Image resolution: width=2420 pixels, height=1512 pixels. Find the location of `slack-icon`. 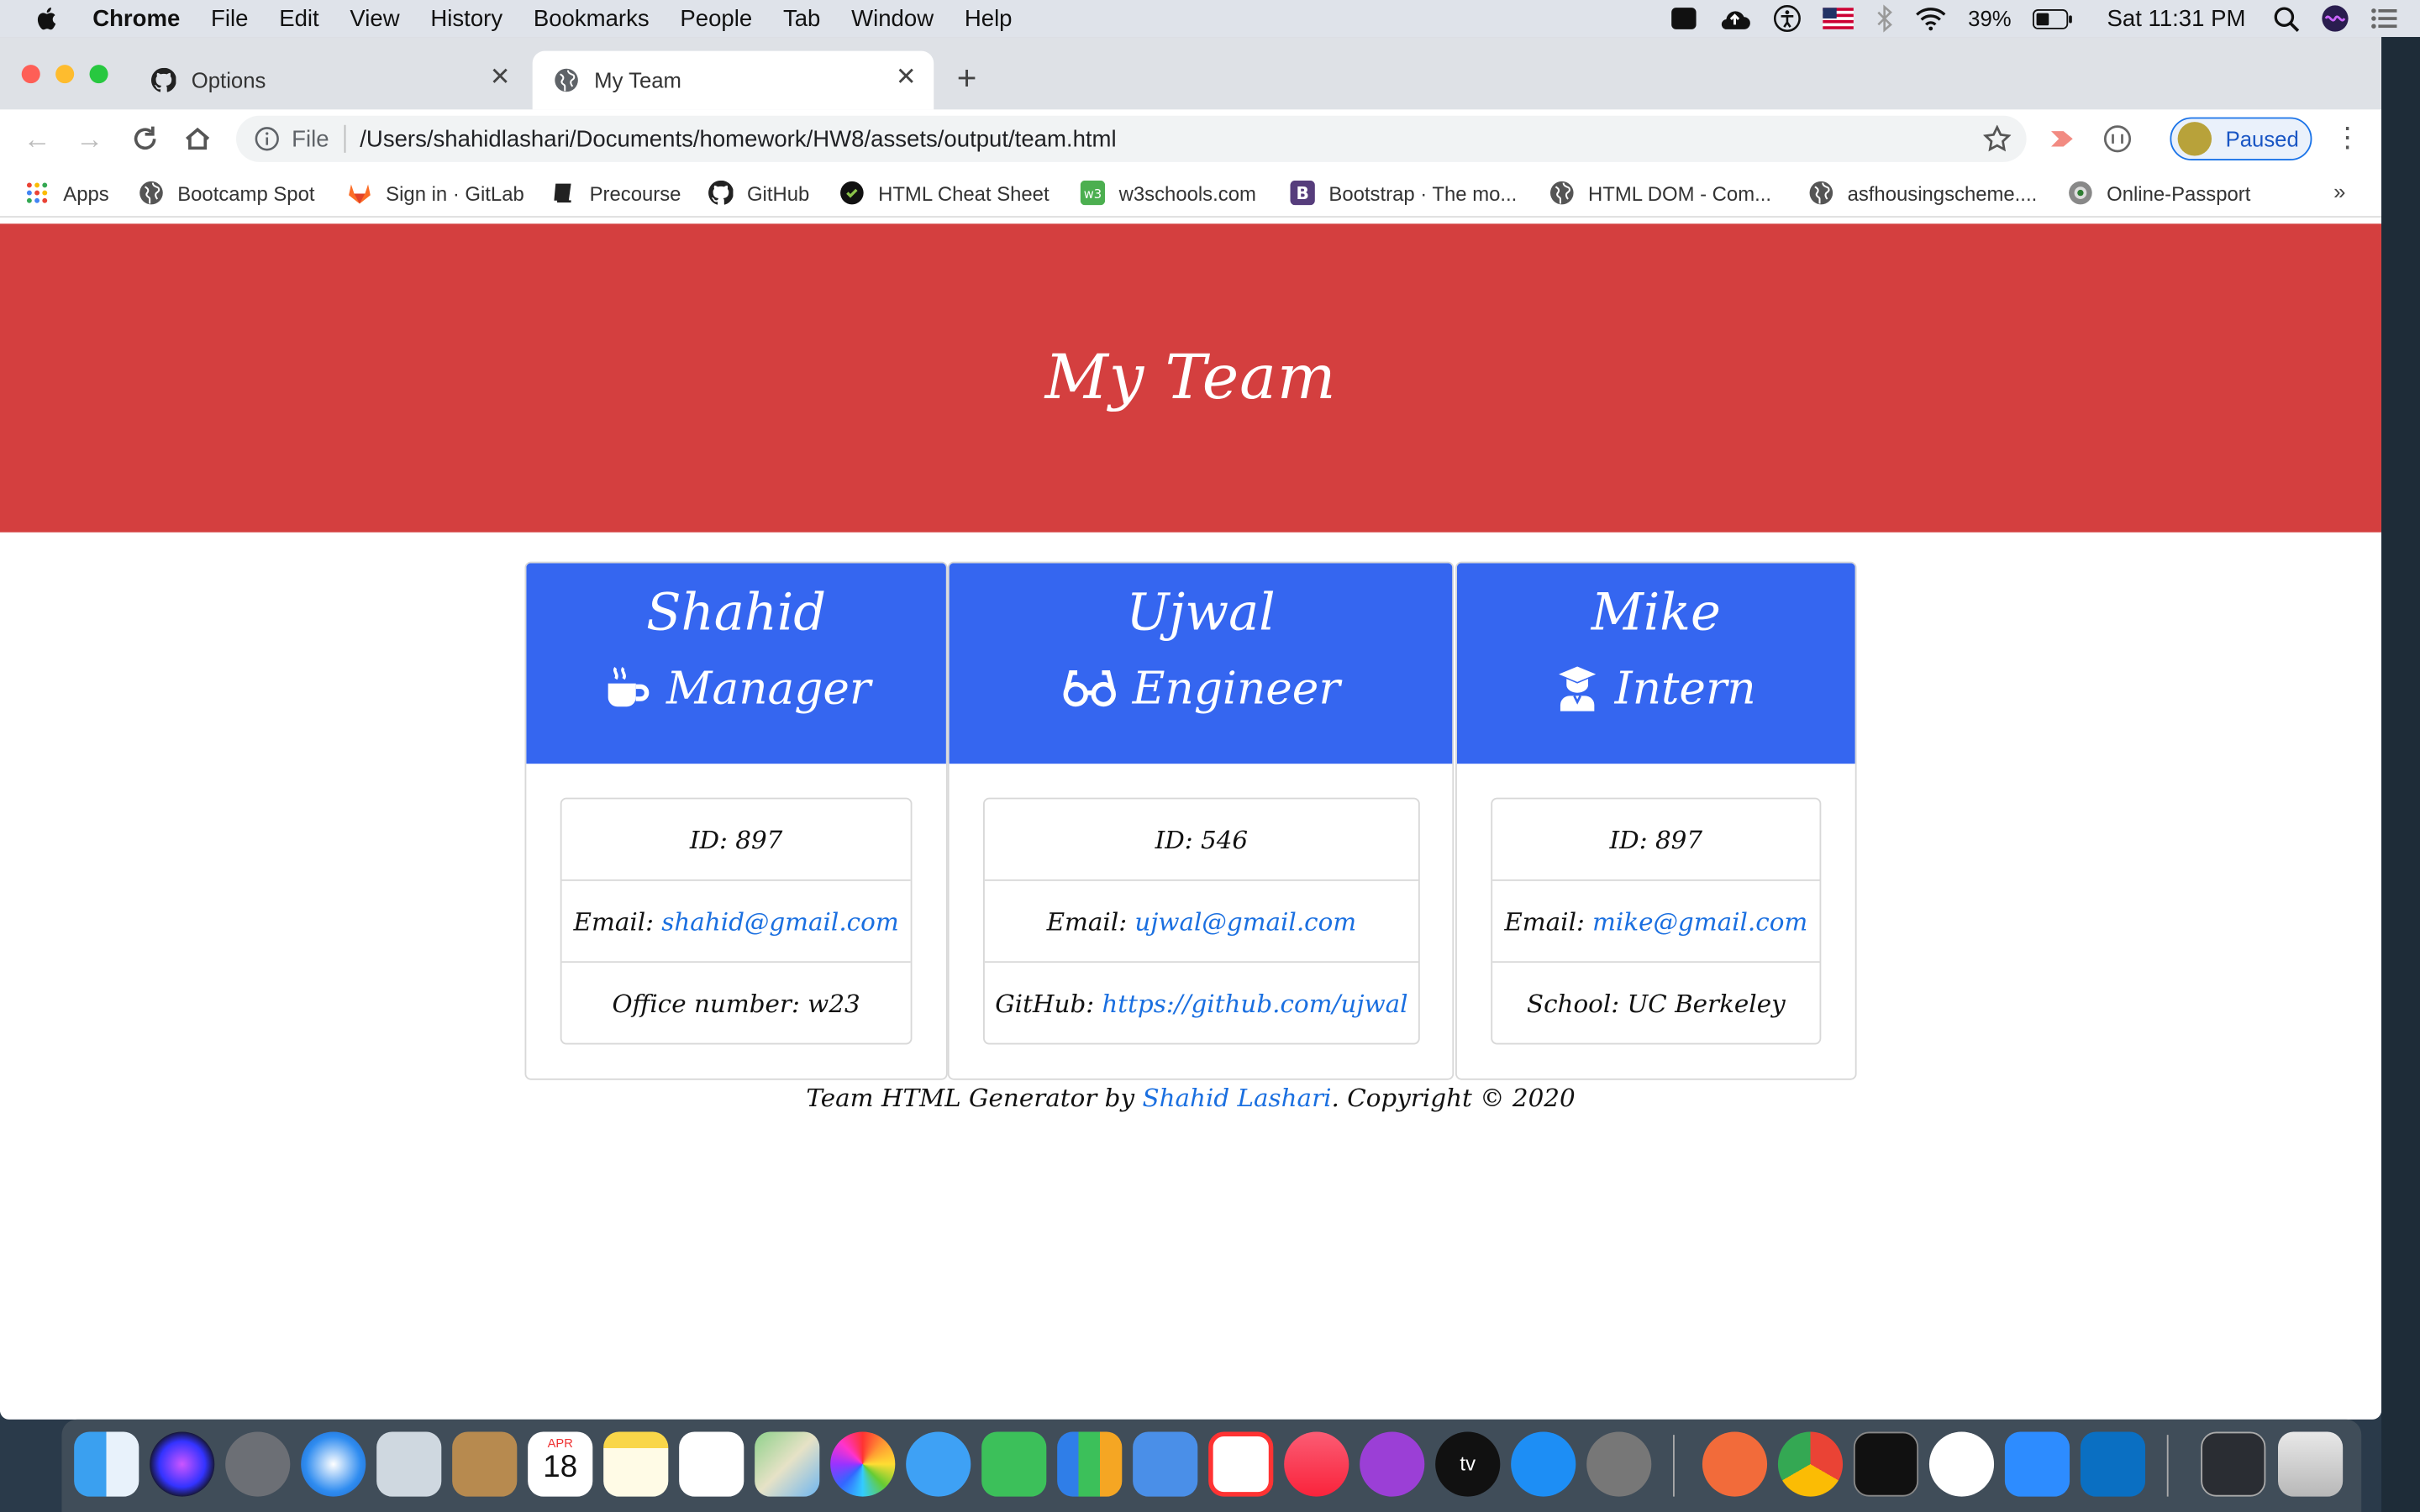

slack-icon is located at coordinates (1962, 1464).